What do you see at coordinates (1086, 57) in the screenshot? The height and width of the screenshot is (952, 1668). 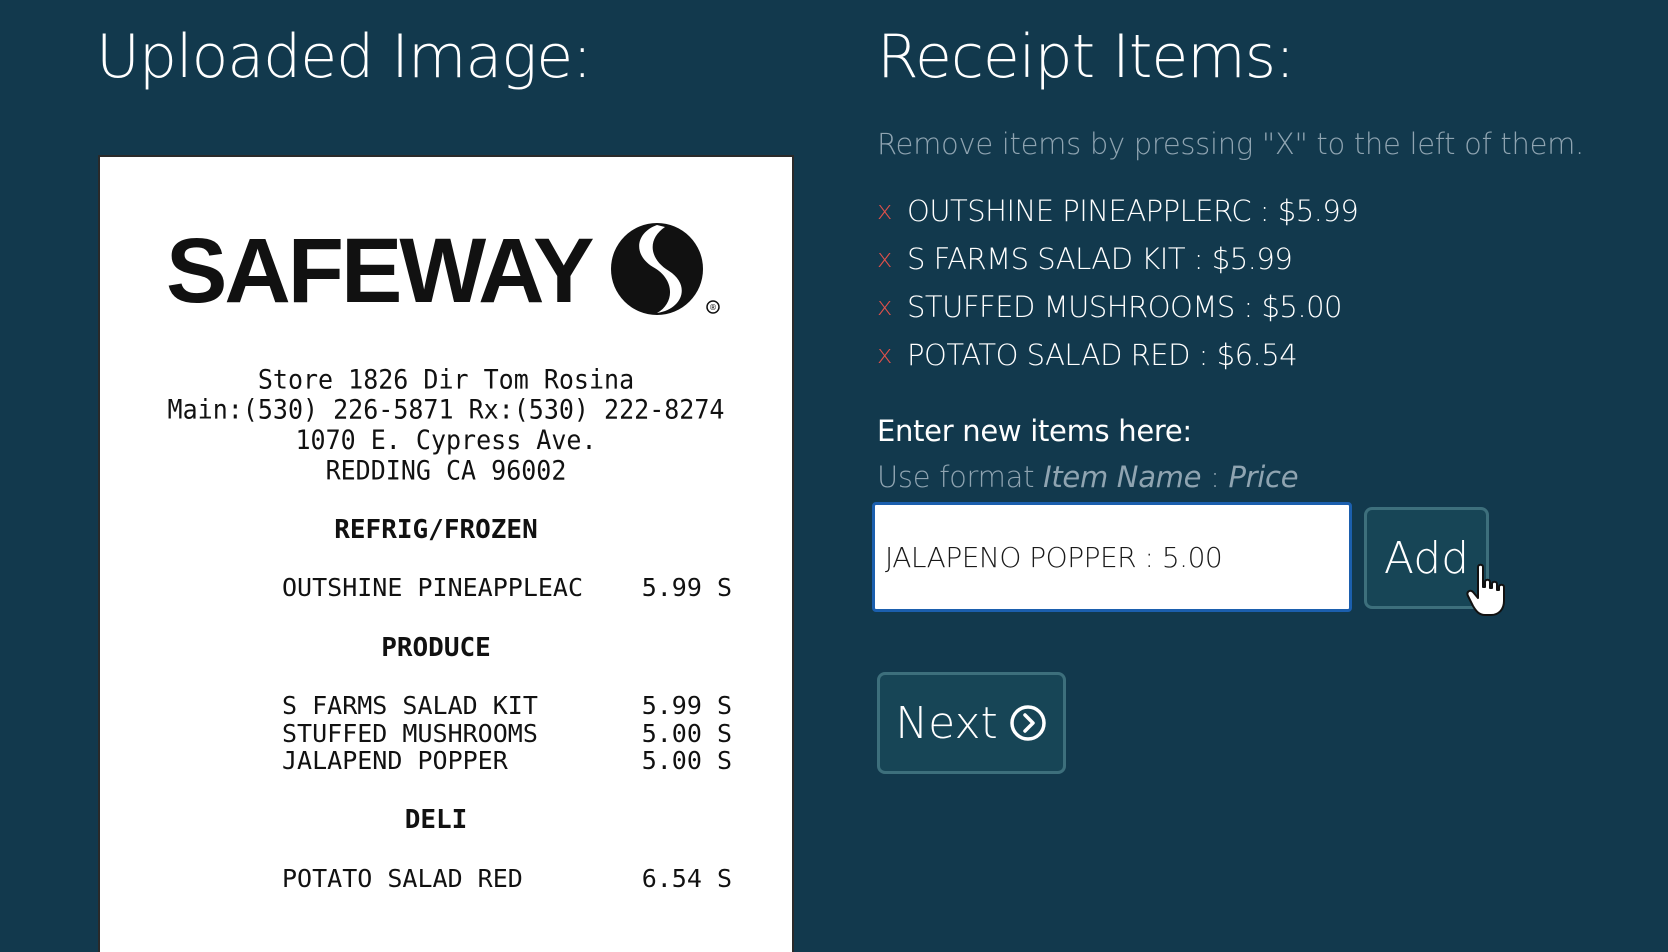 I see `receipt-items-title: Receipt Items:` at bounding box center [1086, 57].